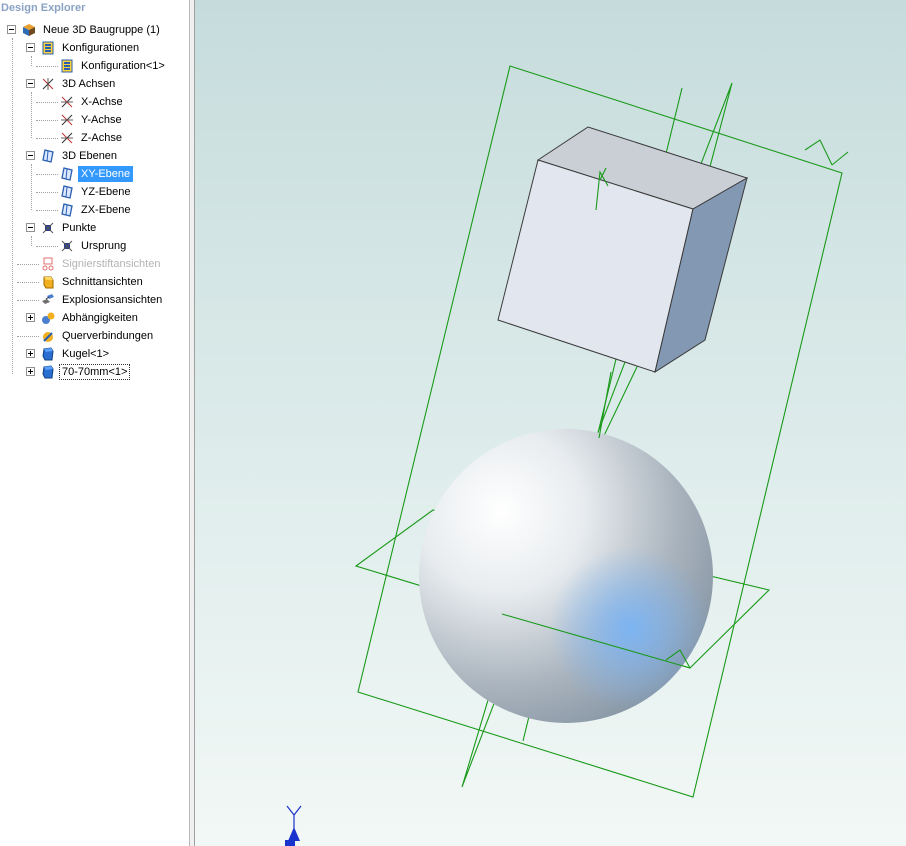 This screenshot has width=906, height=846. Describe the element at coordinates (123, 66) in the screenshot. I see `tree-node-label: Konfiguration<1>` at that location.